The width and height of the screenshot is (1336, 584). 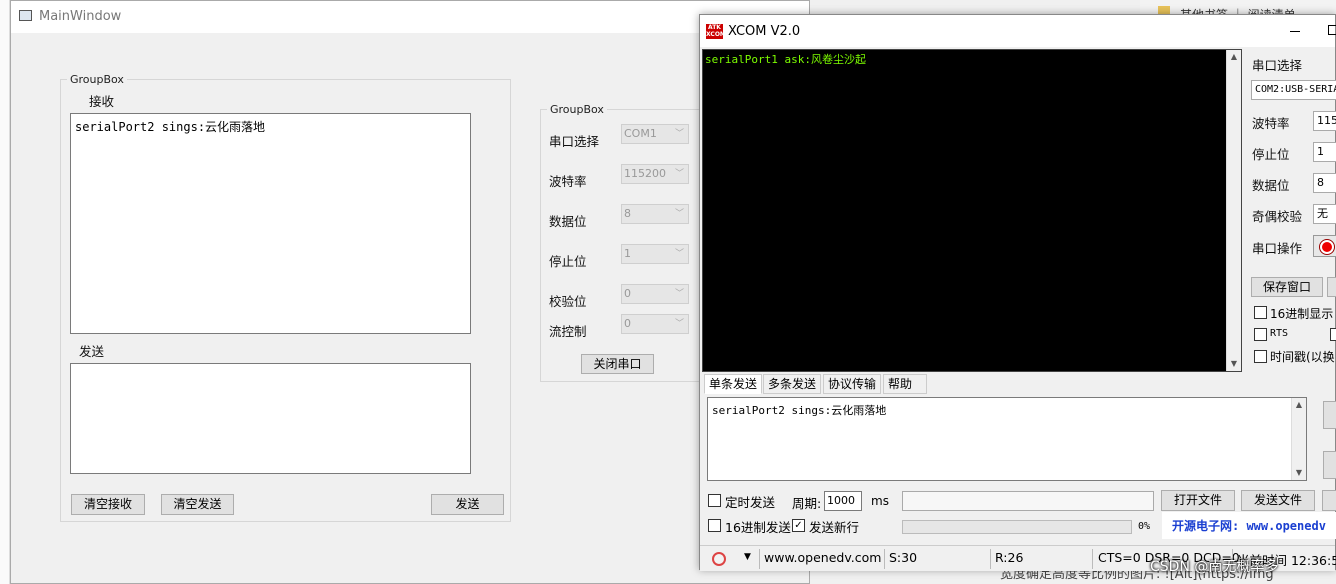 I want to click on stop-bits-value: 1, so click(x=627, y=253).